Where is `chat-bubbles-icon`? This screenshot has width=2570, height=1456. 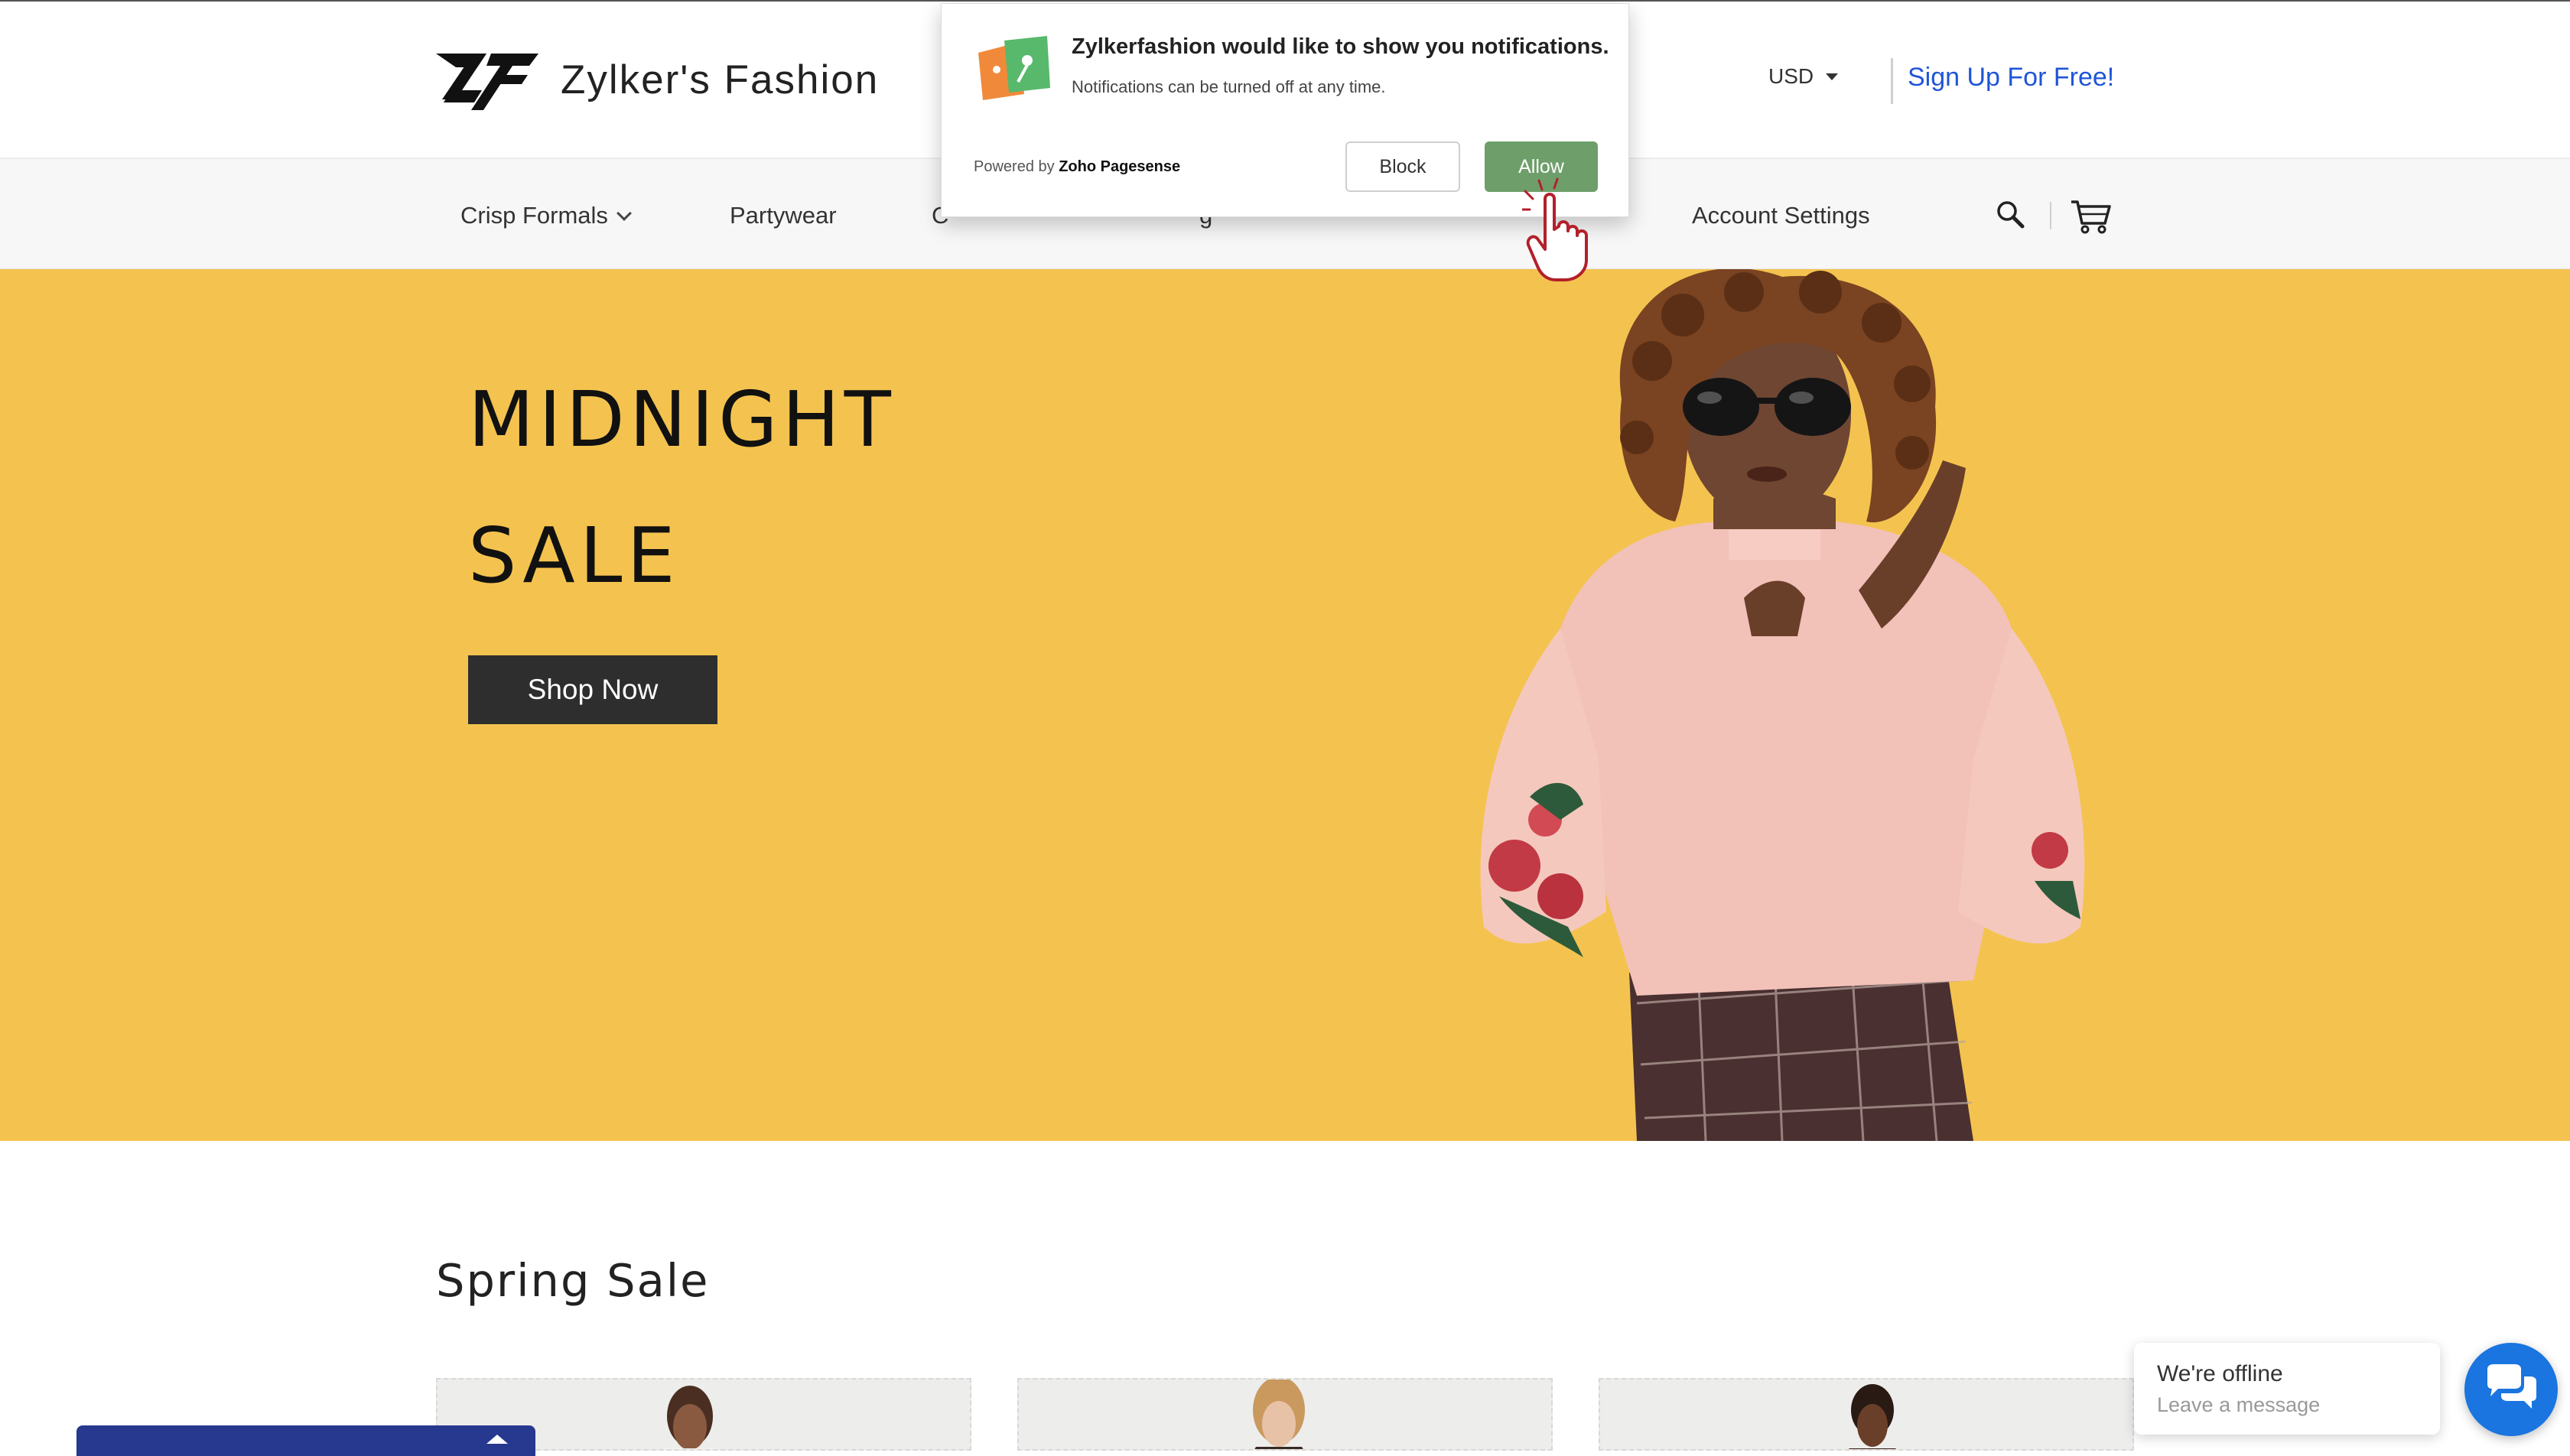
chat-bubbles-icon is located at coordinates (2511, 1386).